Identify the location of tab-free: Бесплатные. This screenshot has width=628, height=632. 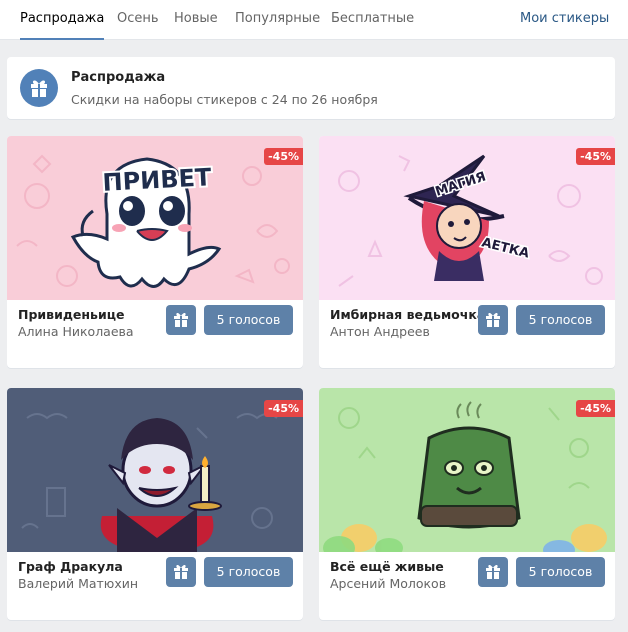
(372, 20).